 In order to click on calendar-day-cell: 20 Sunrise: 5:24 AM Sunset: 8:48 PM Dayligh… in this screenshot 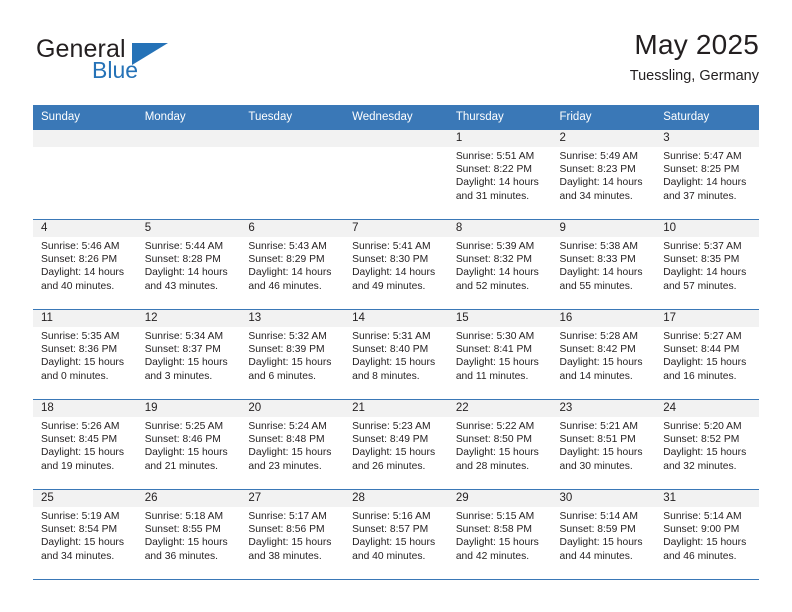, I will do `click(292, 444)`.